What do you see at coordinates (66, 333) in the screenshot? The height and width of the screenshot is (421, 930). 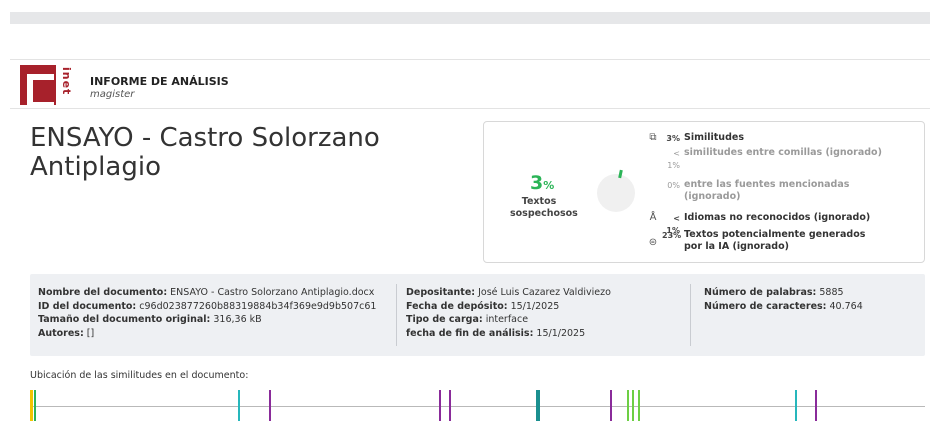 I see `info-autores: Autores: []` at bounding box center [66, 333].